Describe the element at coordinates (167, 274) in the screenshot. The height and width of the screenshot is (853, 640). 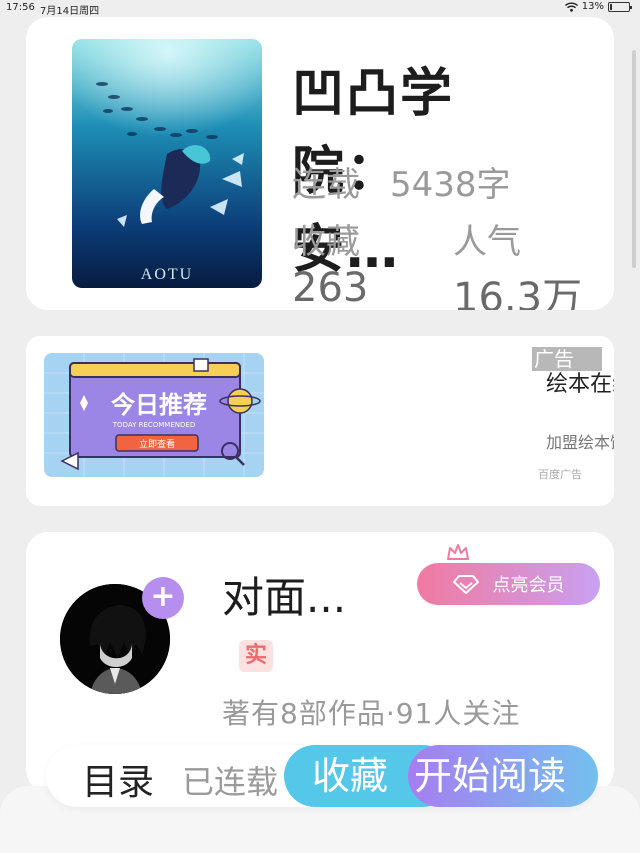
I see `cover-logo: AOTU` at that location.